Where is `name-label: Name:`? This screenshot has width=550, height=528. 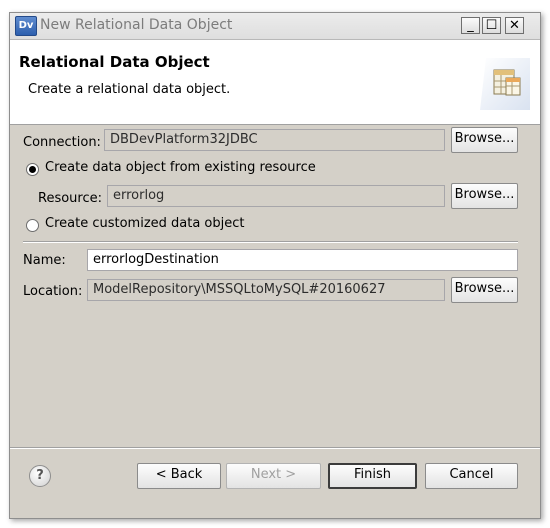 name-label: Name: is located at coordinates (44, 260).